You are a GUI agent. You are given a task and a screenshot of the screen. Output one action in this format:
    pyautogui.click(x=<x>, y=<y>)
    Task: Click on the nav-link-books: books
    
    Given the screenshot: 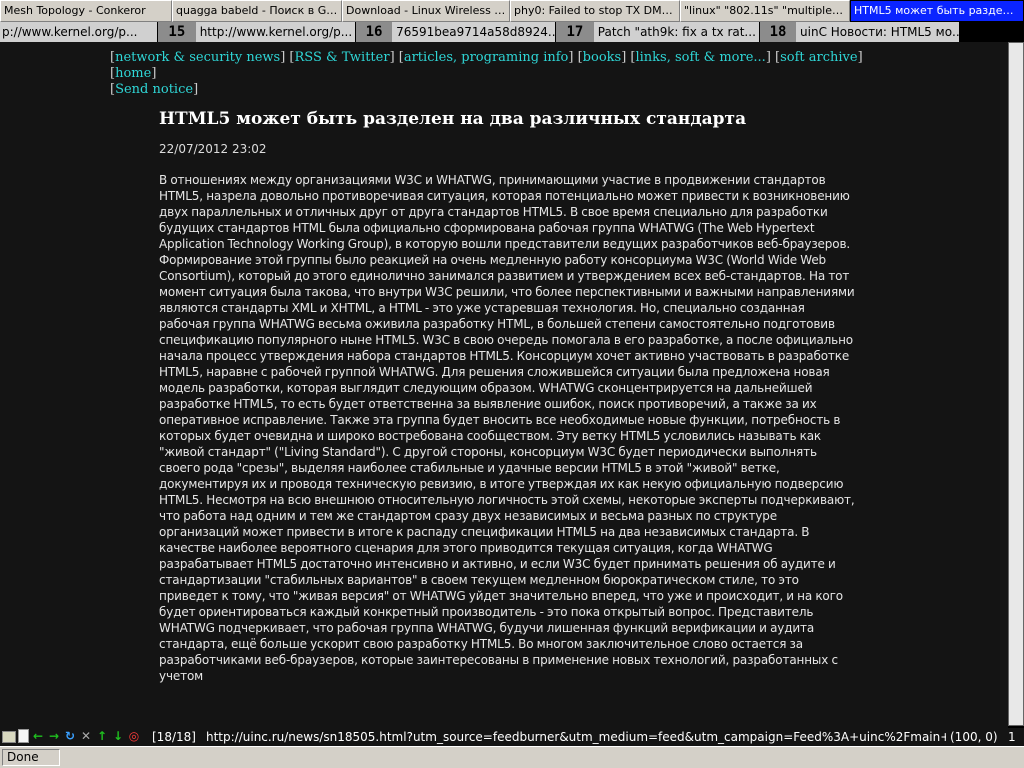 What is the action you would take?
    pyautogui.click(x=602, y=57)
    